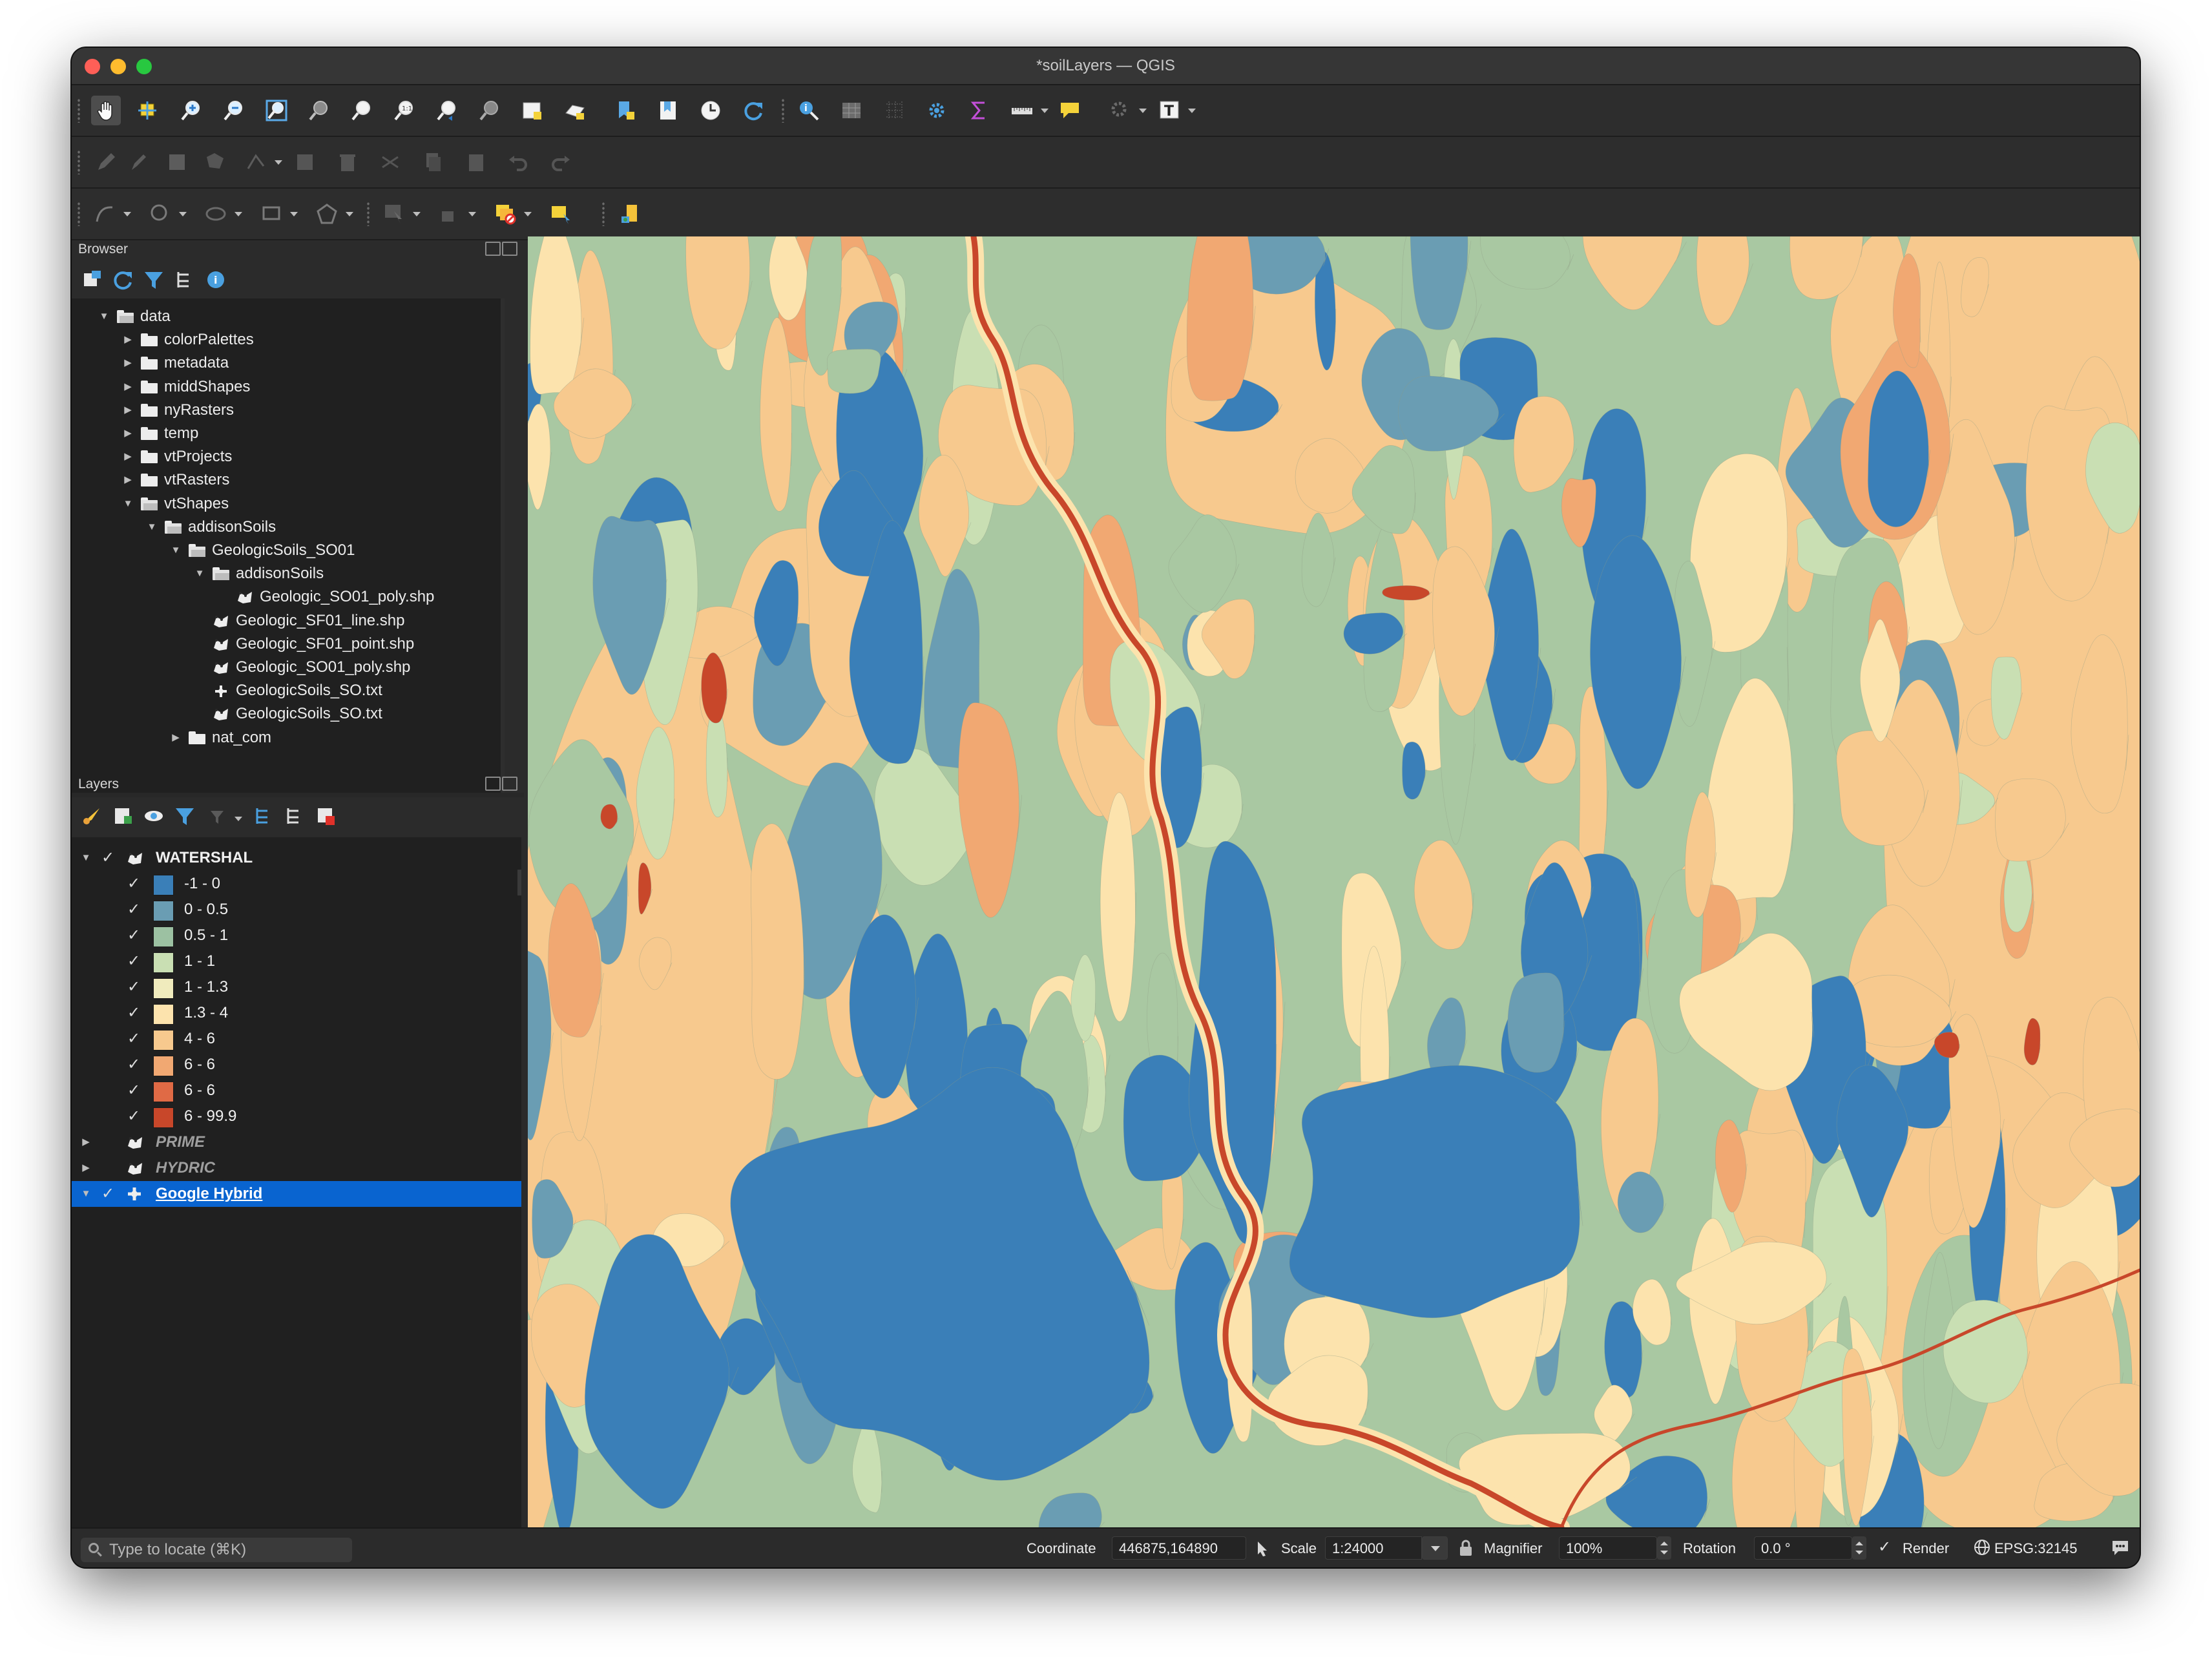 This screenshot has height=1663, width=2212. What do you see at coordinates (296, 1116) in the screenshot?
I see `legend-class-row: ✓ 6 - 99.9` at bounding box center [296, 1116].